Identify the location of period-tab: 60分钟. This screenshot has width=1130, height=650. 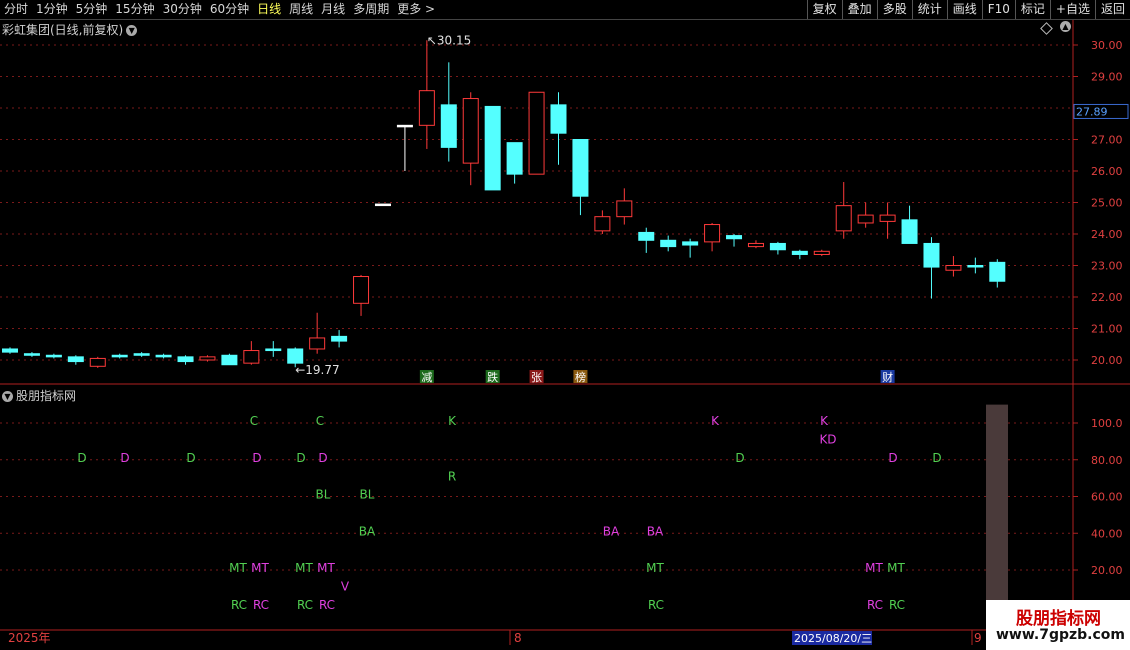
(229, 9).